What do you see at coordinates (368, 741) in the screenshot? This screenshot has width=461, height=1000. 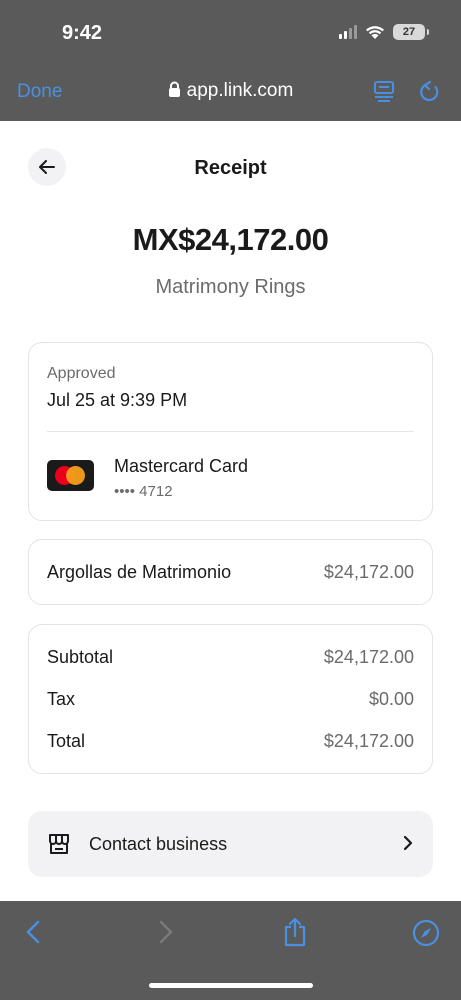 I see `total-value: $24,172.00` at bounding box center [368, 741].